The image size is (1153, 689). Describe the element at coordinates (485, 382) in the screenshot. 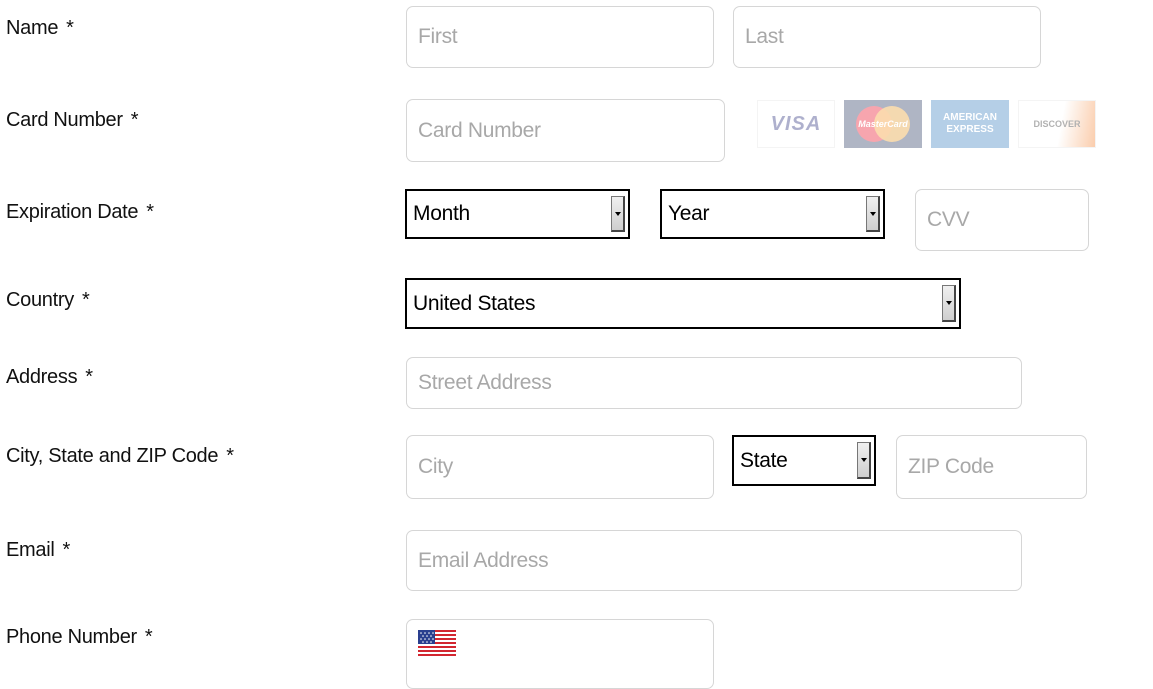

I see `street-address-placeholder: Street Address` at that location.